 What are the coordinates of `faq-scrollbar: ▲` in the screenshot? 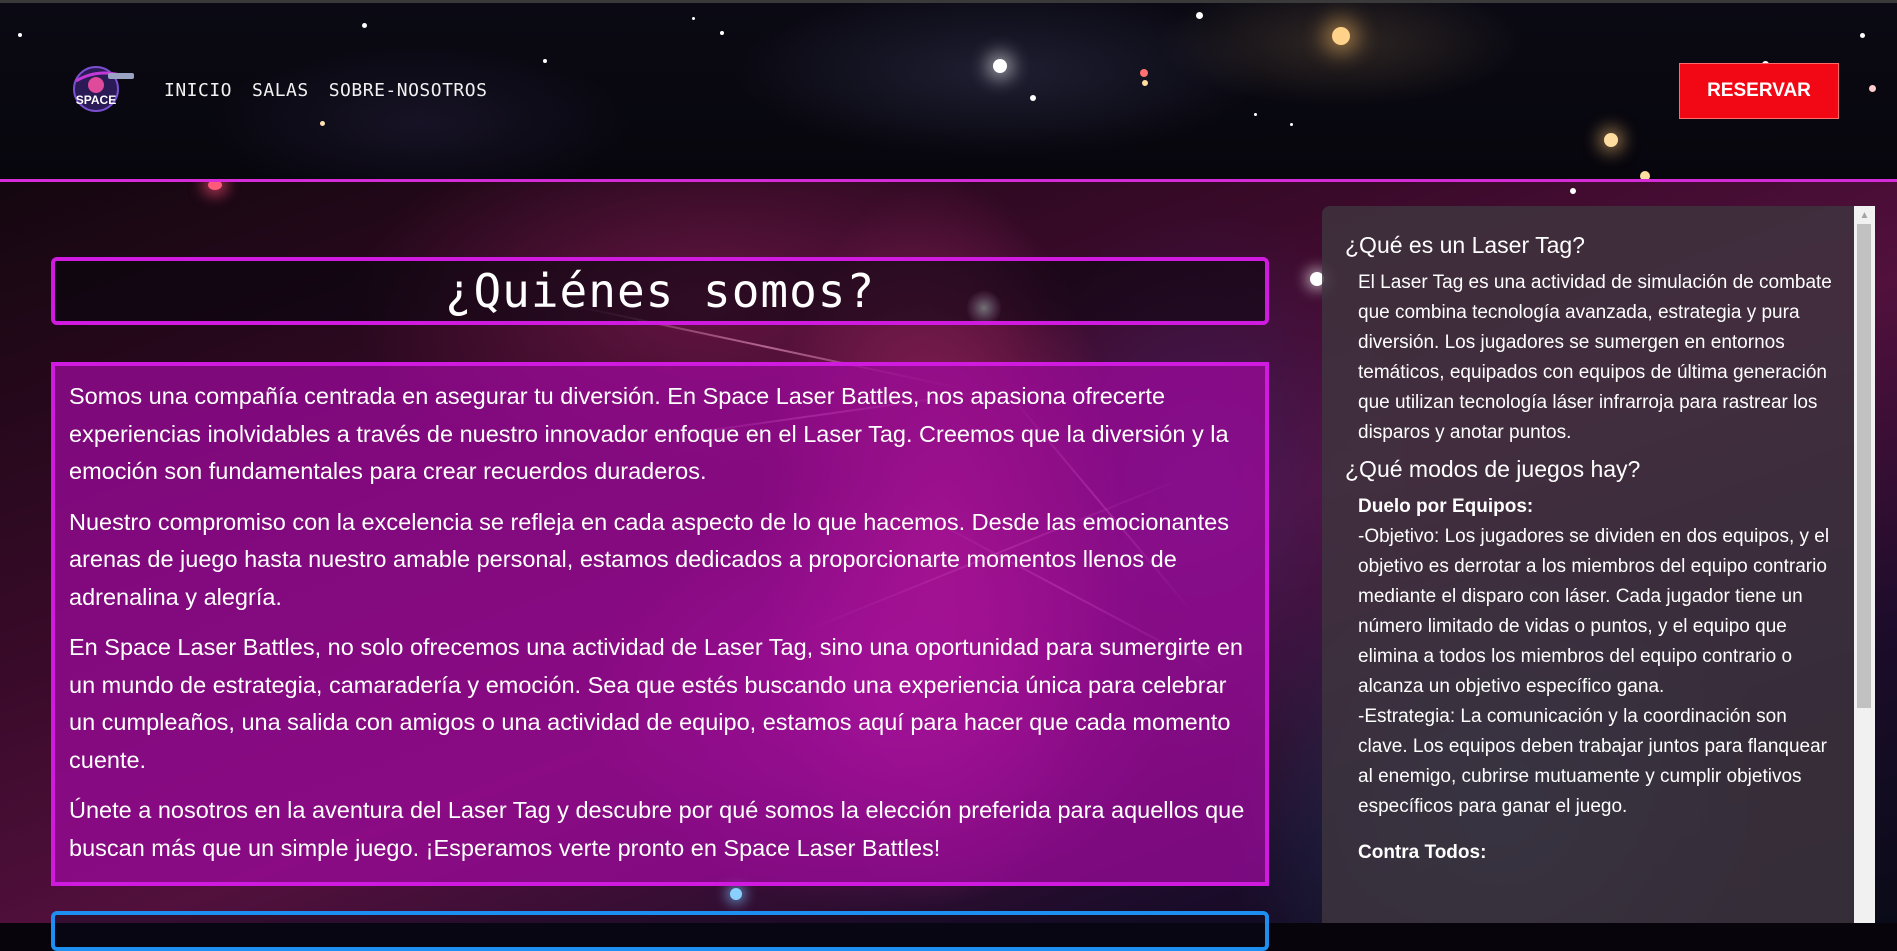 It's located at (1864, 564).